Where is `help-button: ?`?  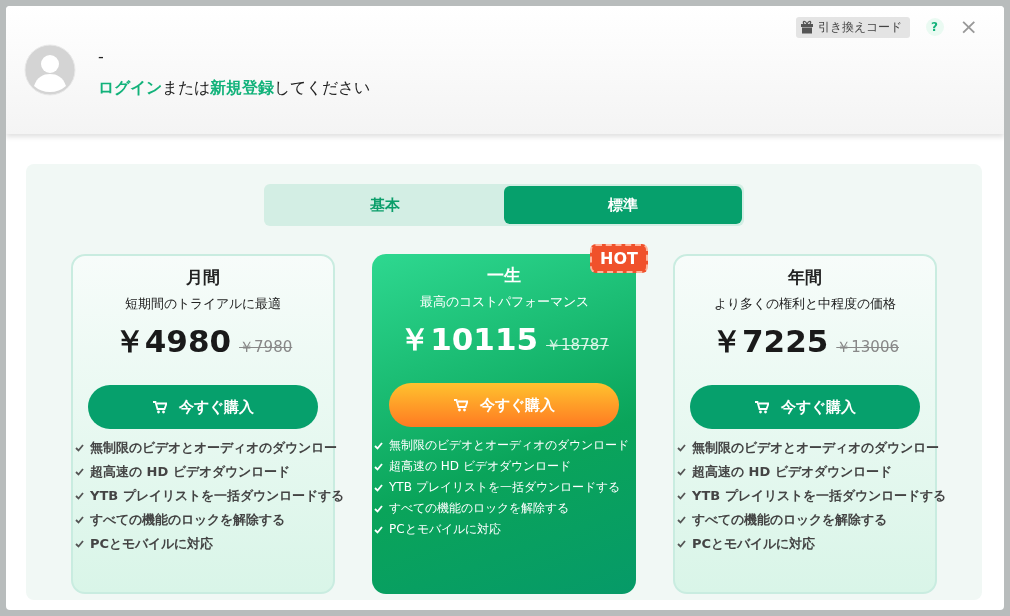
help-button: ? is located at coordinates (934, 27).